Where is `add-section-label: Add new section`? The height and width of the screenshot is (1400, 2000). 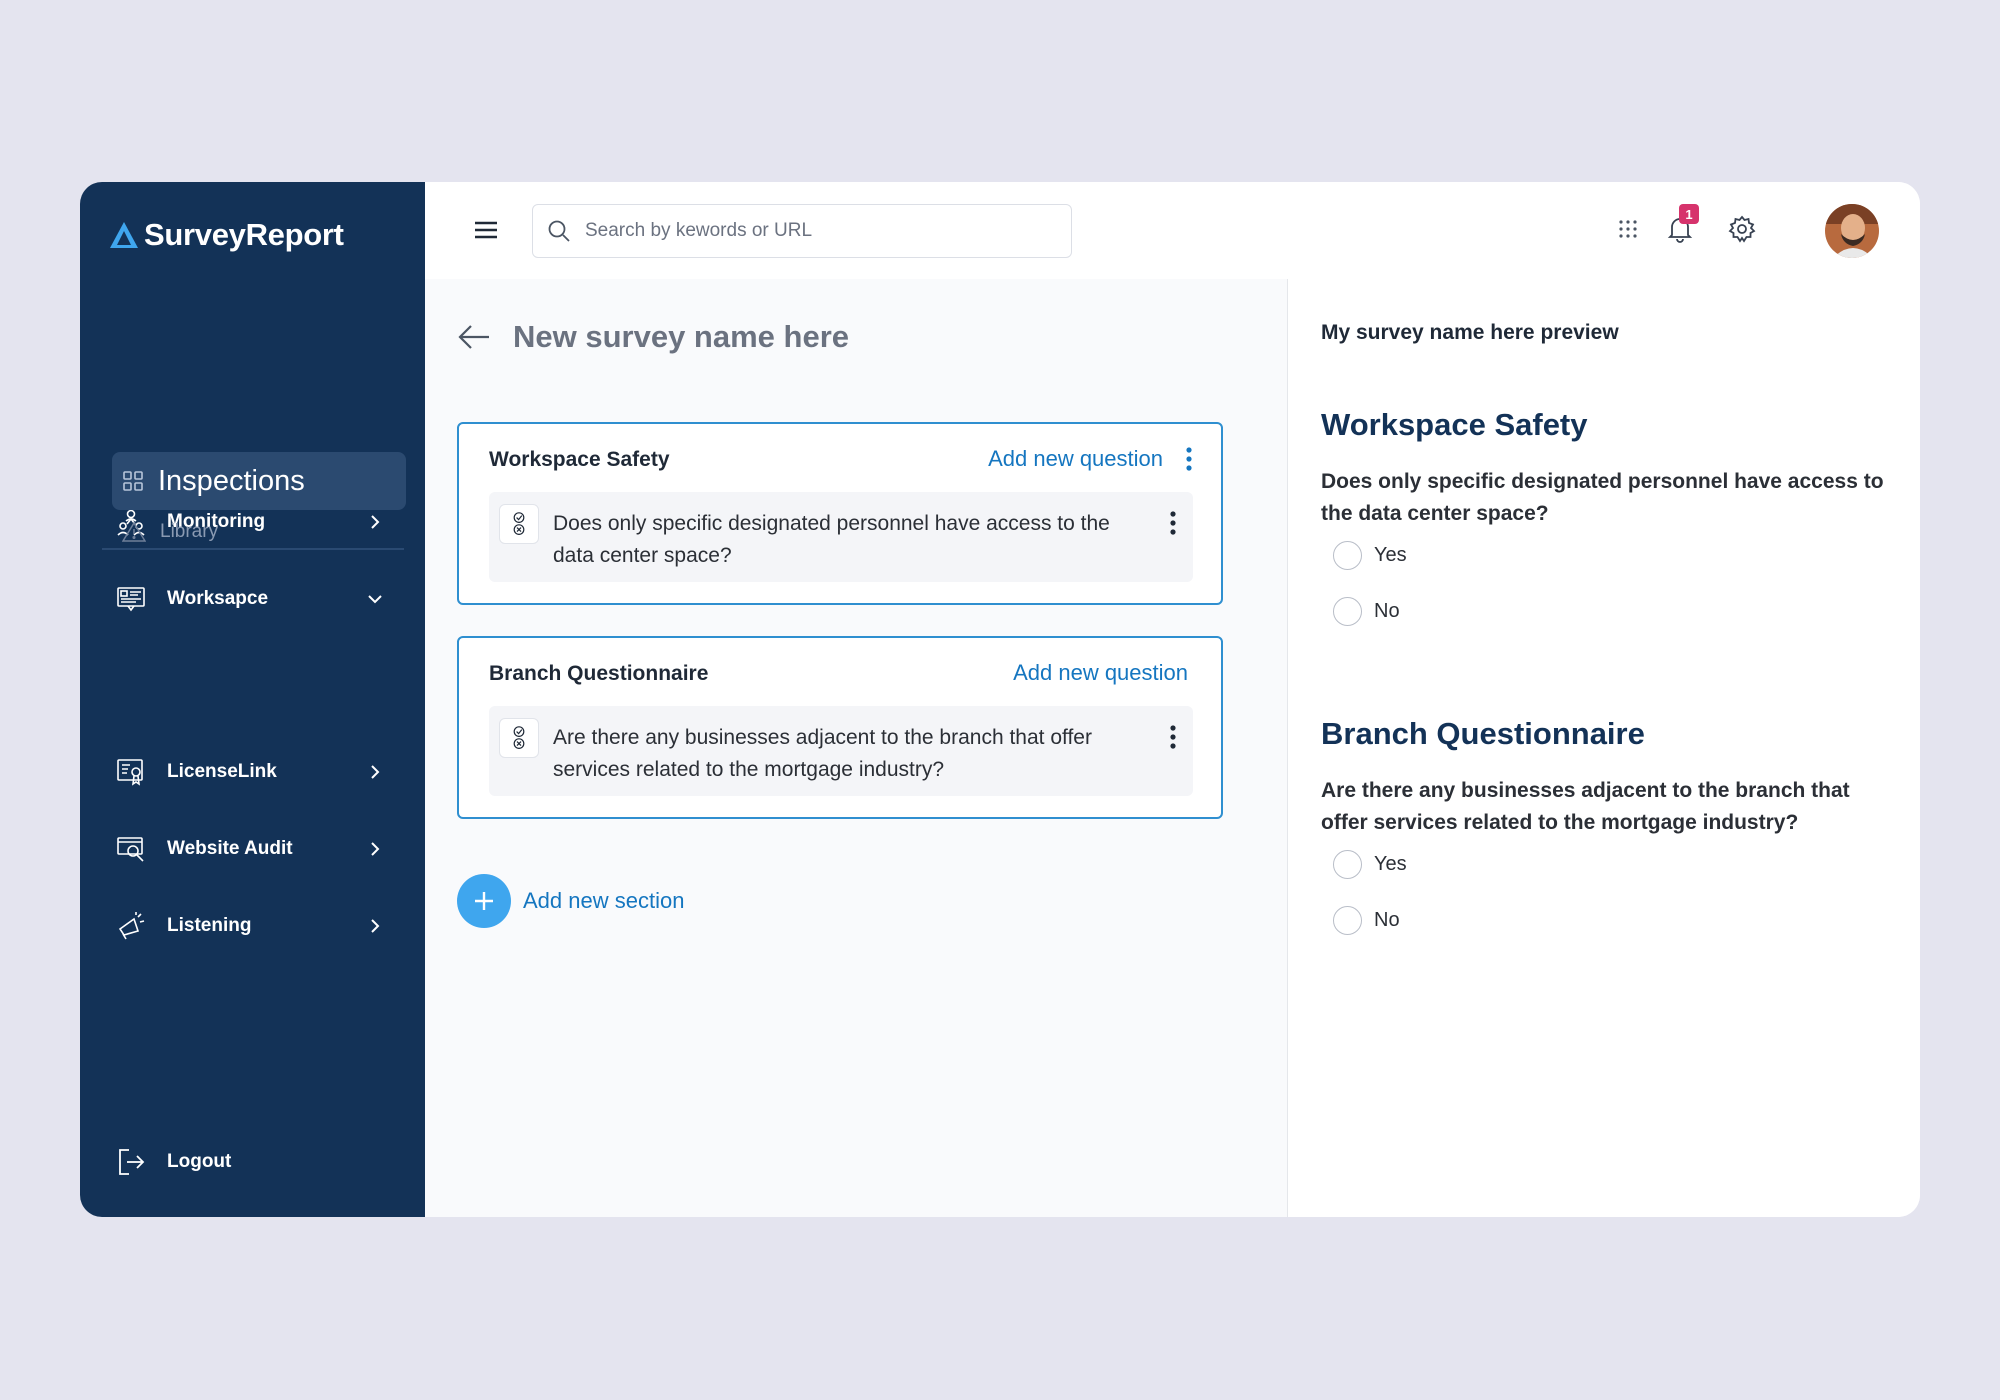 add-section-label: Add new section is located at coordinates (604, 900).